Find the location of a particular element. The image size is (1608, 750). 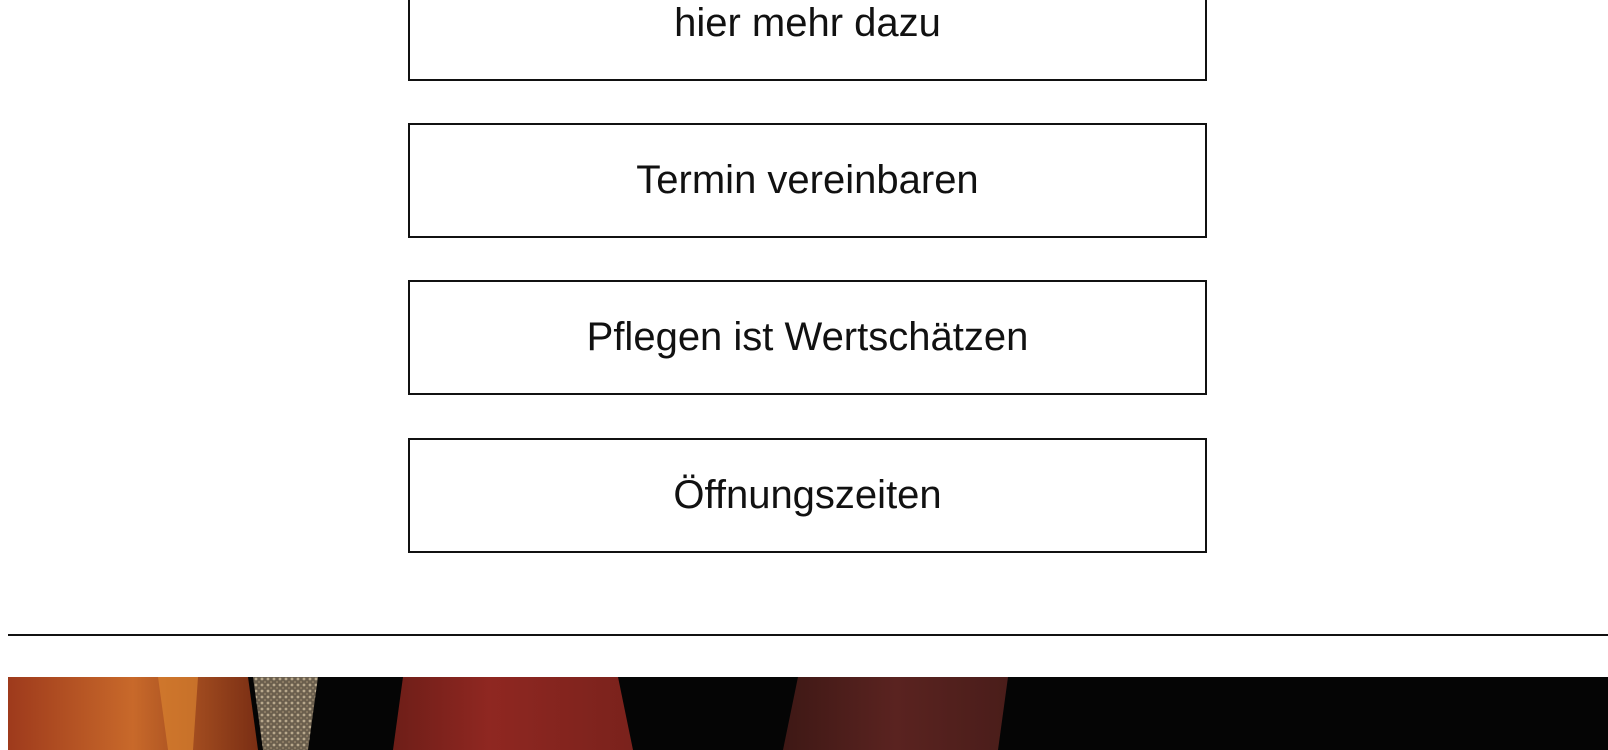

banner-image is located at coordinates (808, 713).